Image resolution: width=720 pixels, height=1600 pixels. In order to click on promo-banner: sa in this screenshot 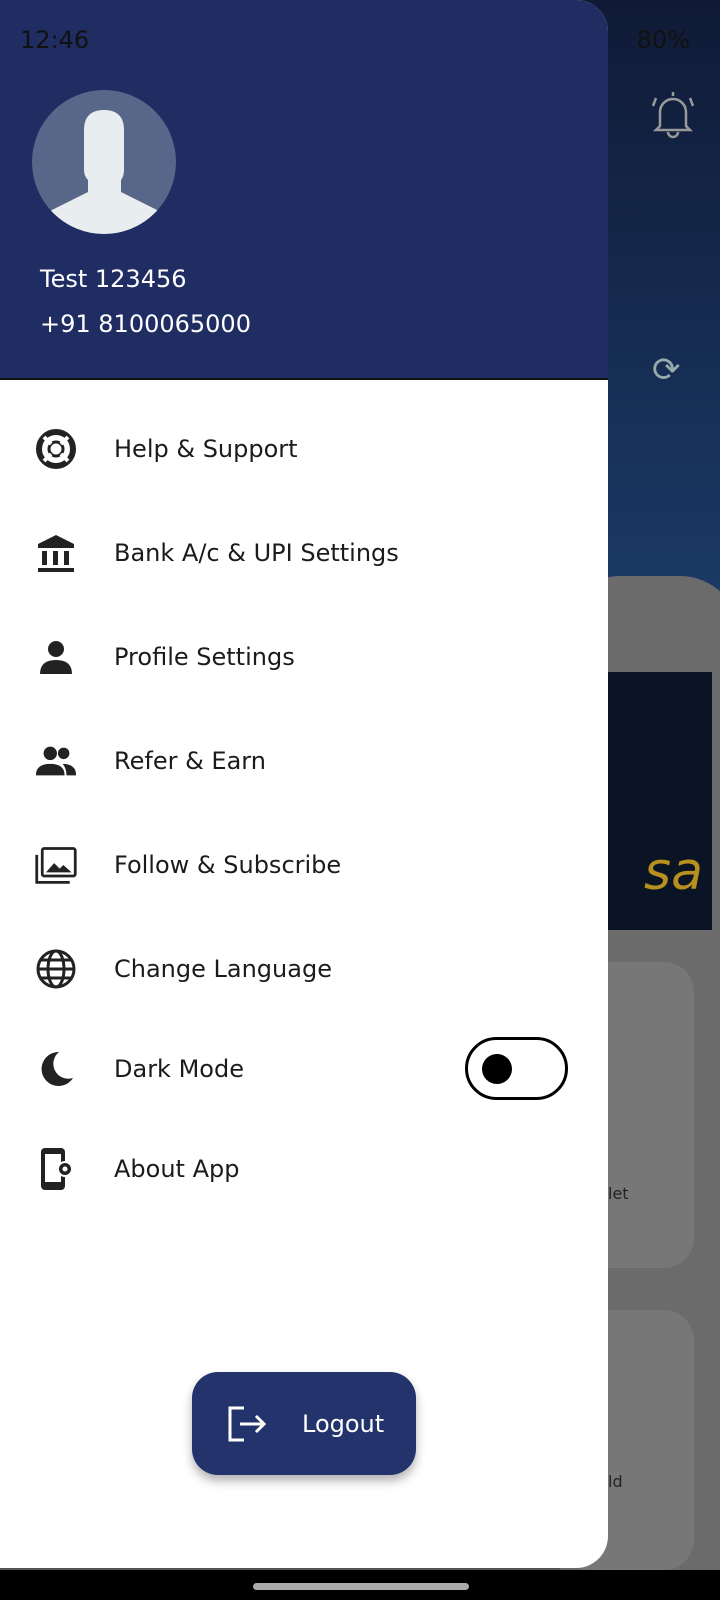, I will do `click(656, 801)`.